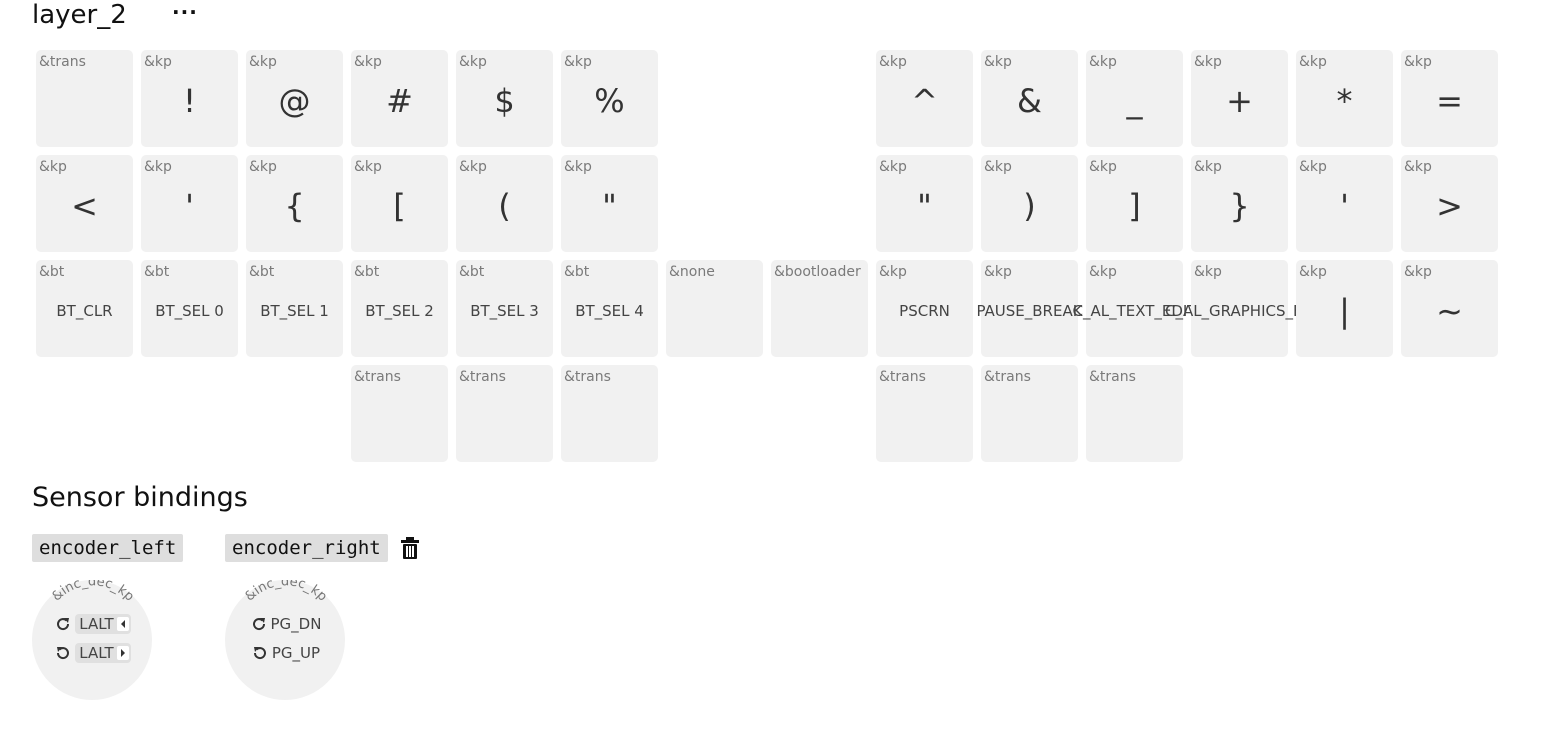  What do you see at coordinates (259, 653) in the screenshot?
I see `rotate-ccw-icon` at bounding box center [259, 653].